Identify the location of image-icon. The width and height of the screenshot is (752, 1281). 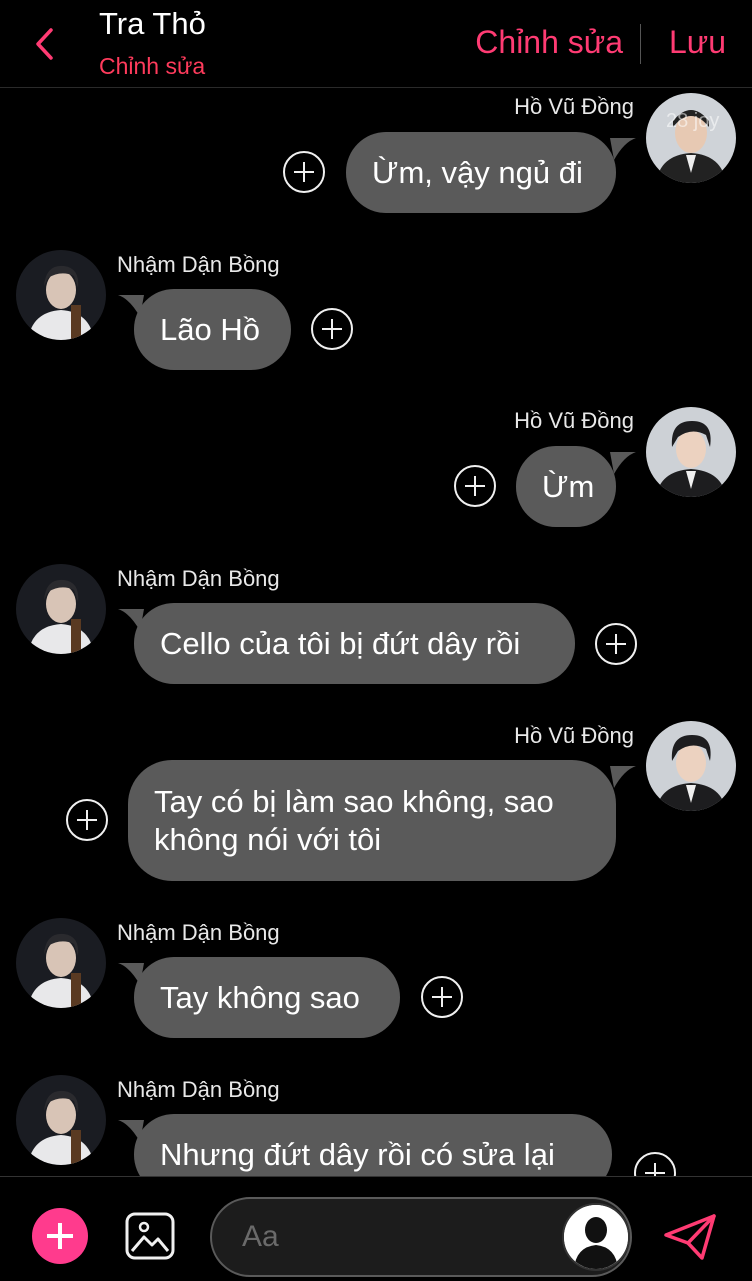
(150, 1236).